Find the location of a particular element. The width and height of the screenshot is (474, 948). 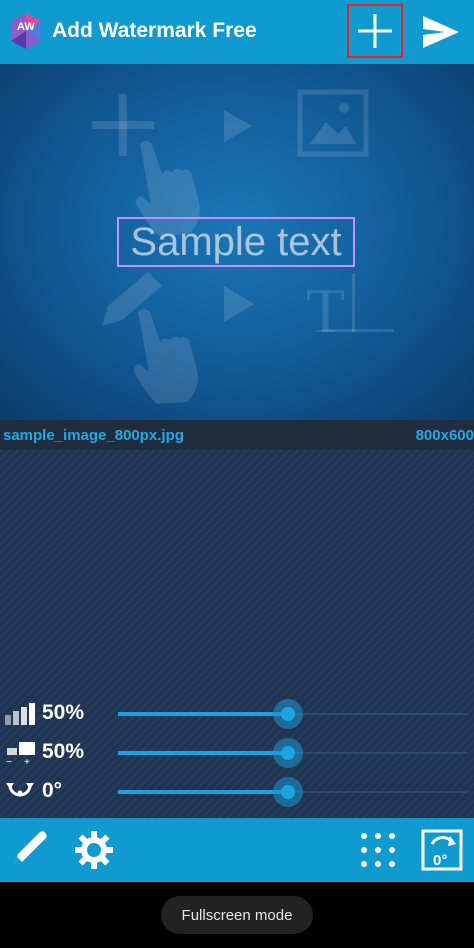

gear-icon is located at coordinates (94, 850).